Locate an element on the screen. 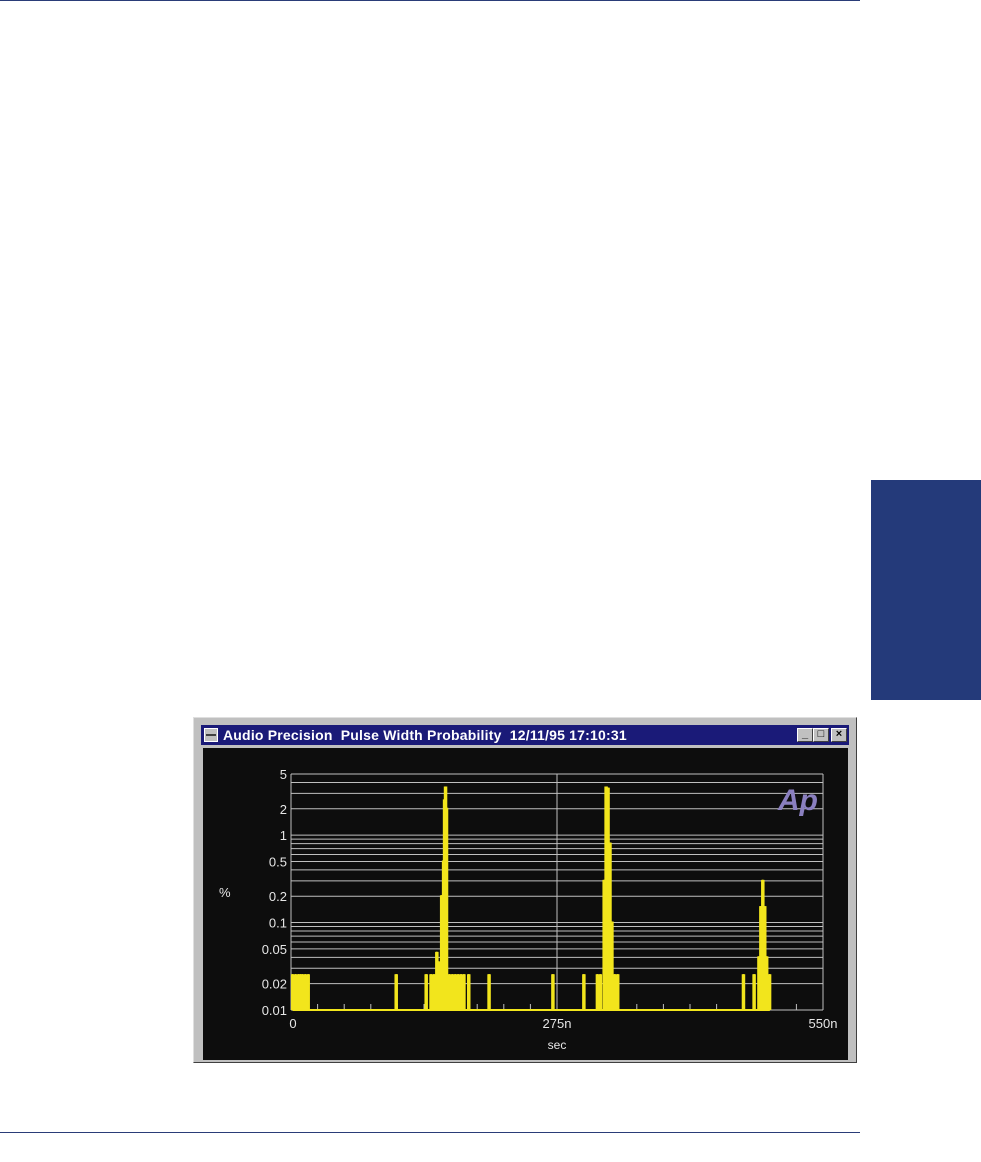 This screenshot has width=981, height=1162. ap-logo: Ap is located at coordinates (797, 800).